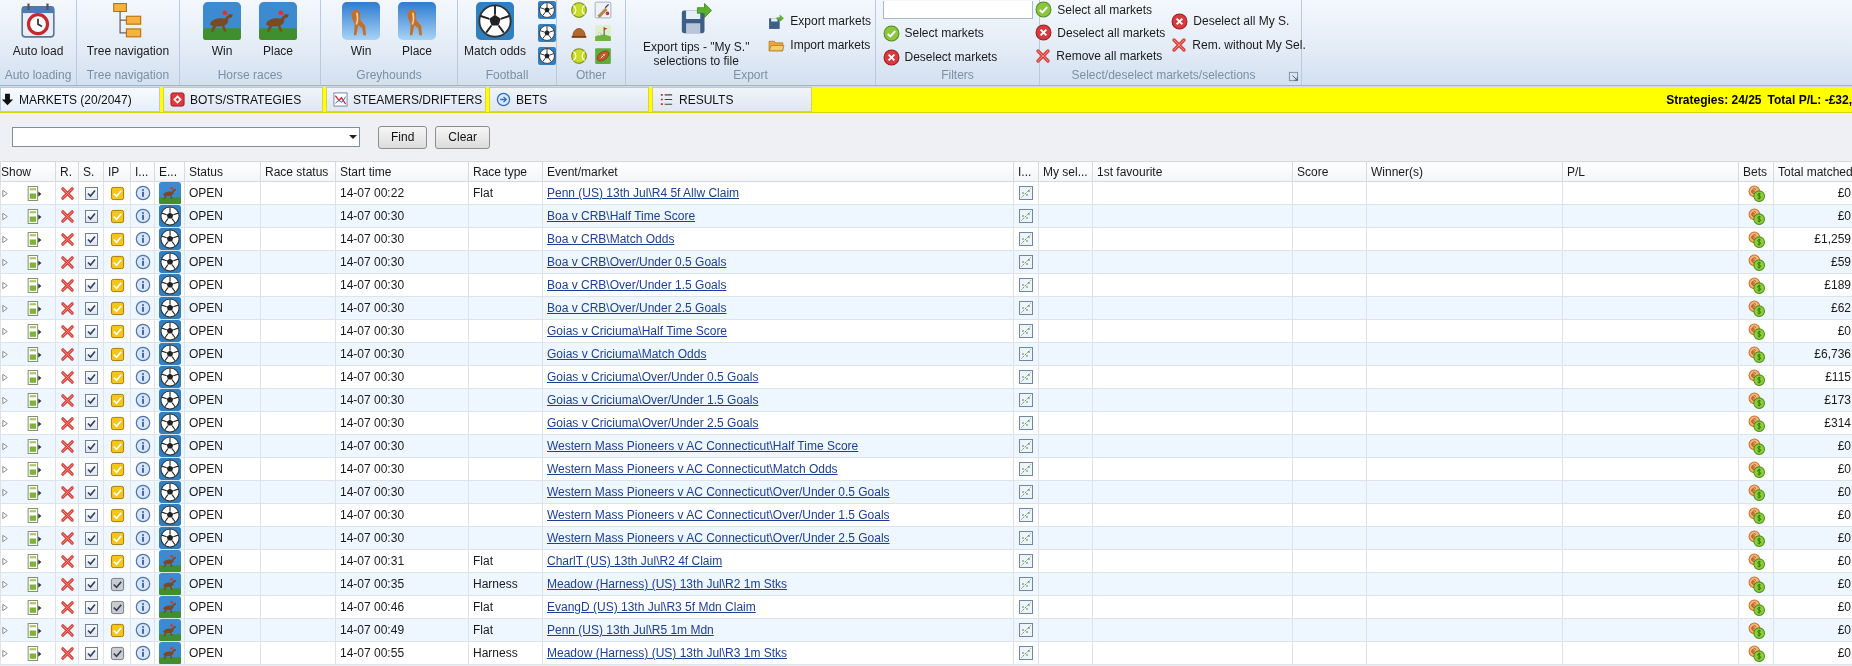  I want to click on column-header: Event/market, so click(582, 171).